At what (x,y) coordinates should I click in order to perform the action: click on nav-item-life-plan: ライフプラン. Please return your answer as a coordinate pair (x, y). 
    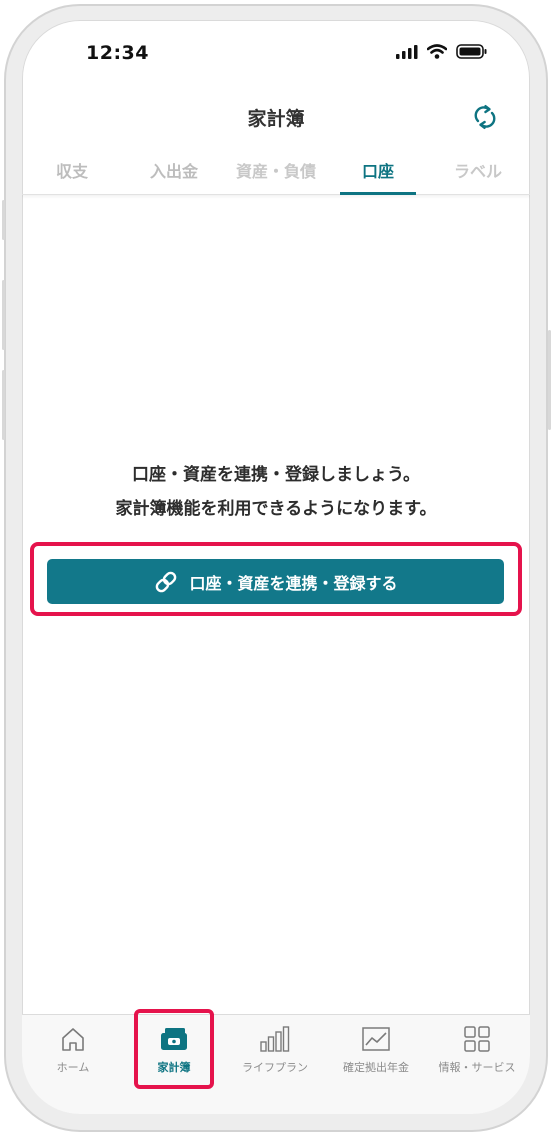
    Looking at the image, I should click on (275, 1055).